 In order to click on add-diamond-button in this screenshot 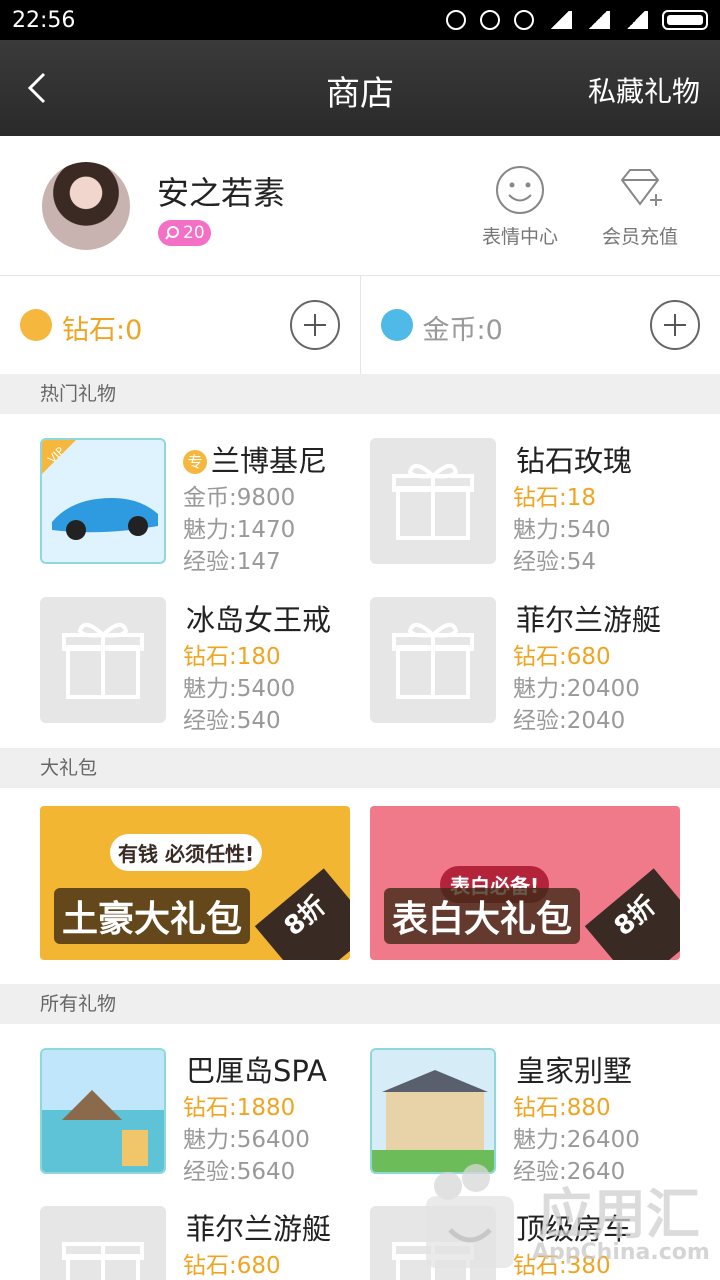, I will do `click(314, 325)`.